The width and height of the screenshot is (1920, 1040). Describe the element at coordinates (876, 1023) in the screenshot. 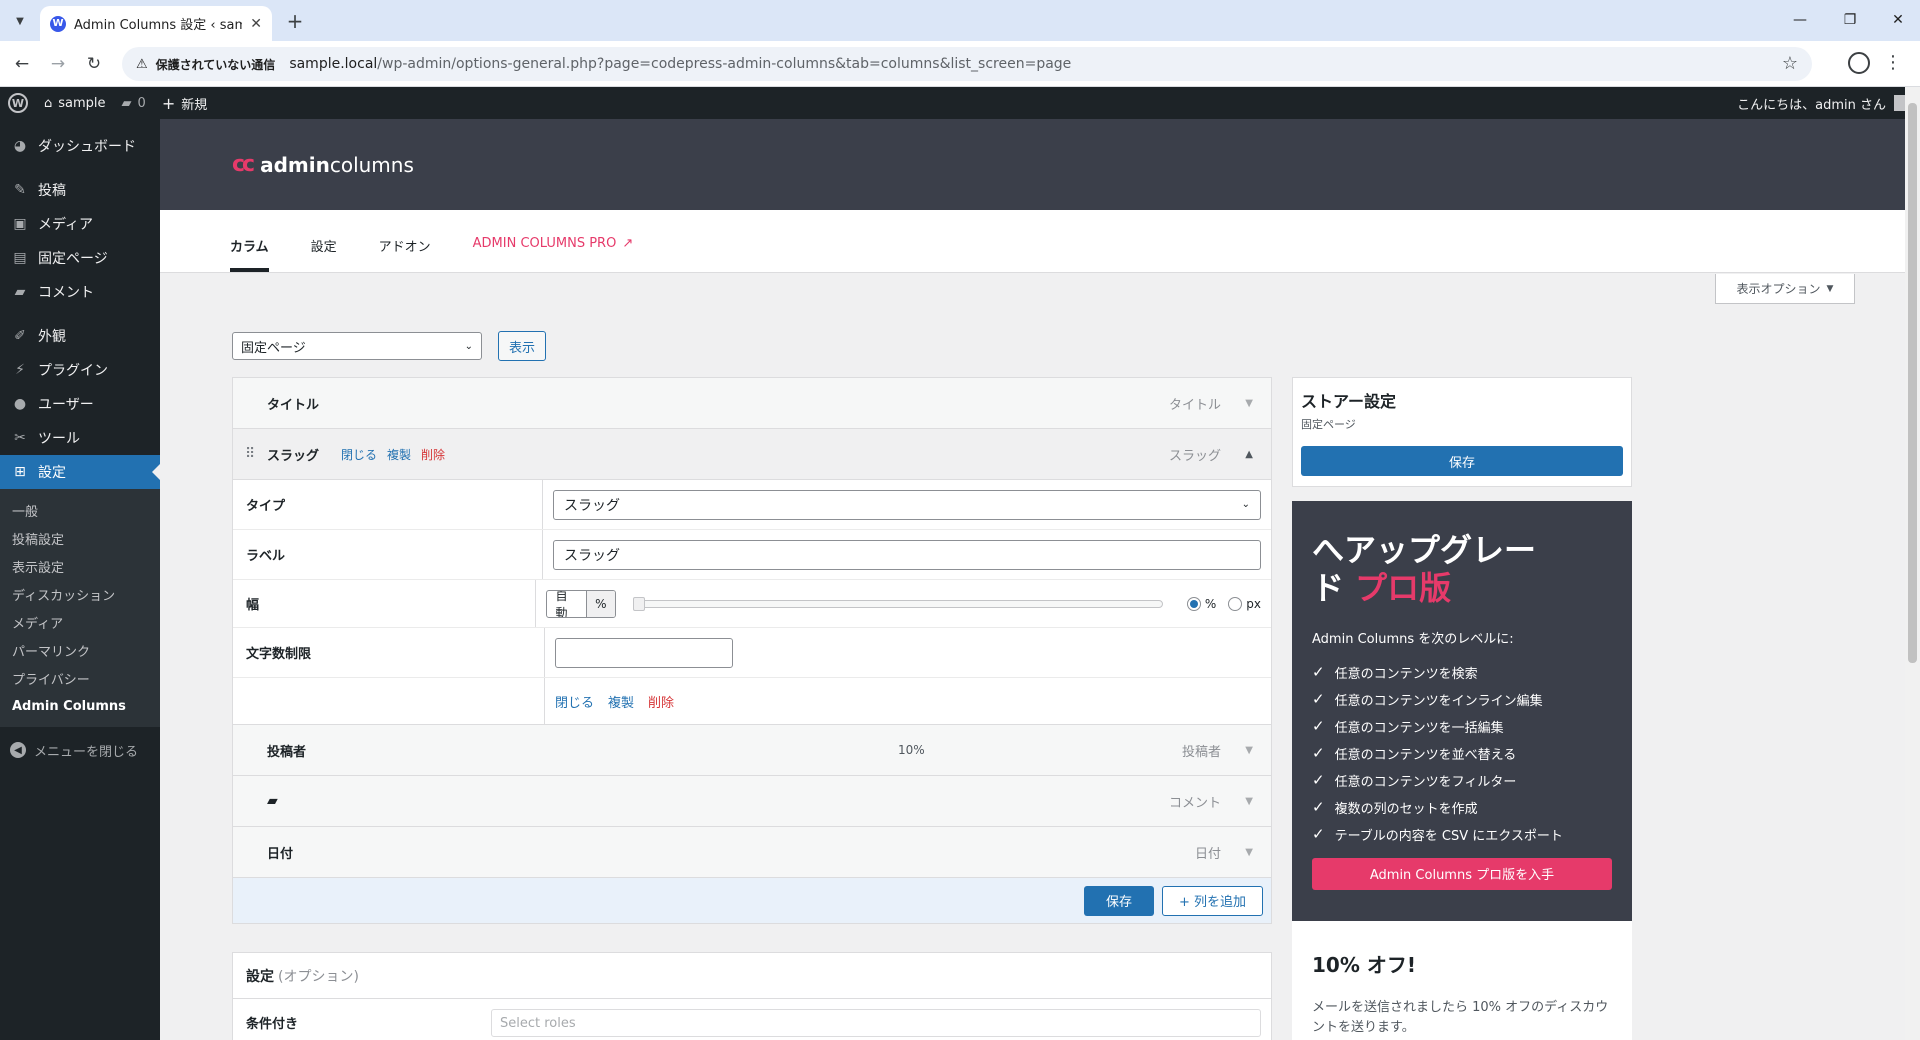

I see `roles-input: Select roles` at that location.